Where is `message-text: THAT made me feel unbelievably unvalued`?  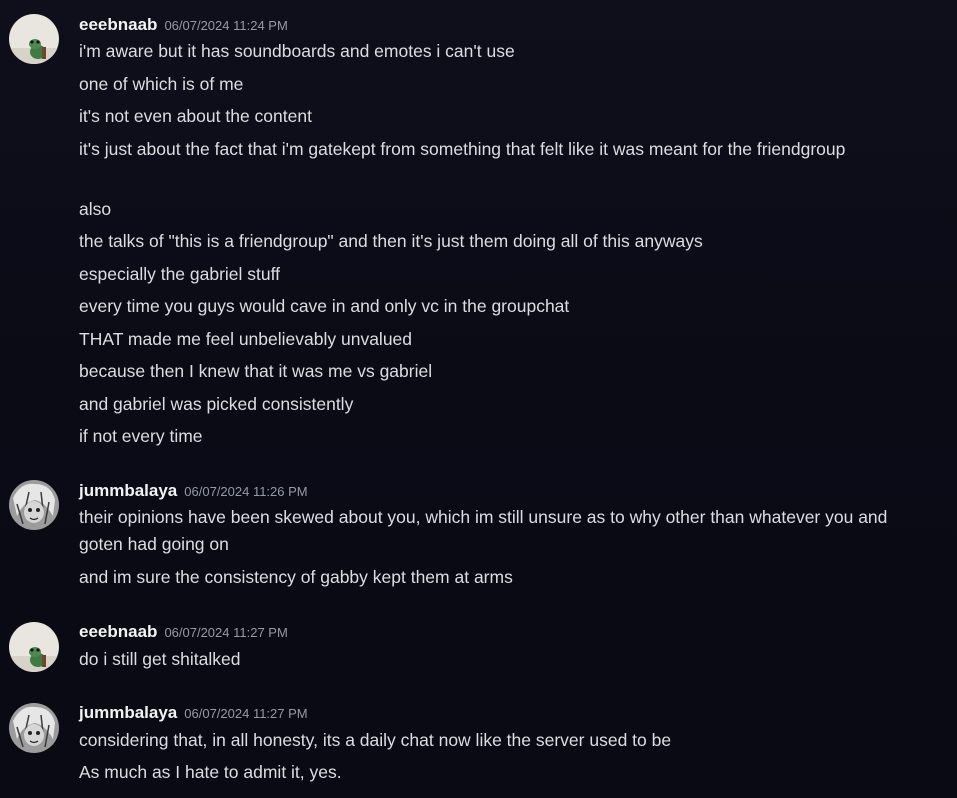
message-text: THAT made me feel unbelievably unvalued is located at coordinates (246, 339).